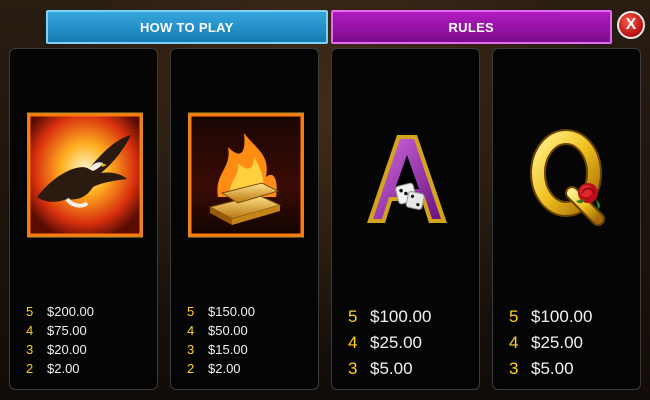 The height and width of the screenshot is (400, 650). Describe the element at coordinates (567, 177) in the screenshot. I see `queen-rose-icon` at that location.